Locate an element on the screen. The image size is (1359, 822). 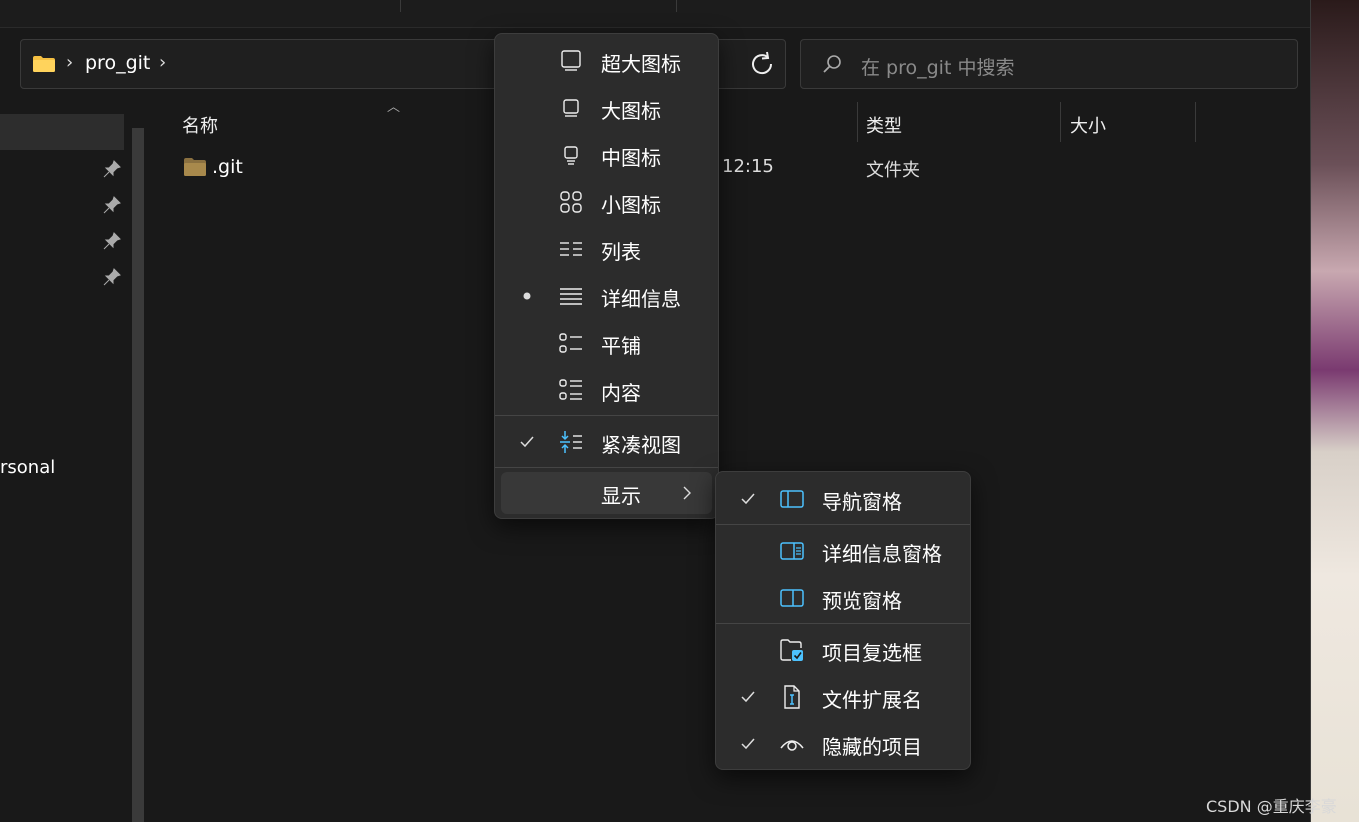
menu-label: 小图标 is located at coordinates (631, 205).